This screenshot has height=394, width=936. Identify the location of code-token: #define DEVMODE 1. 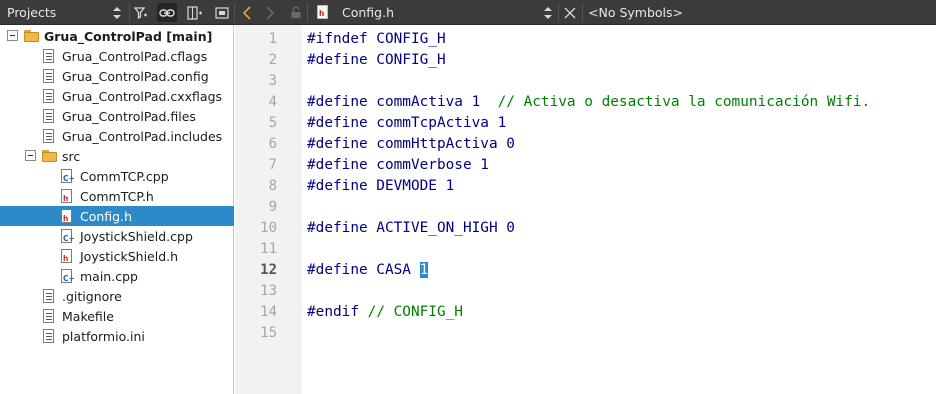
(381, 186).